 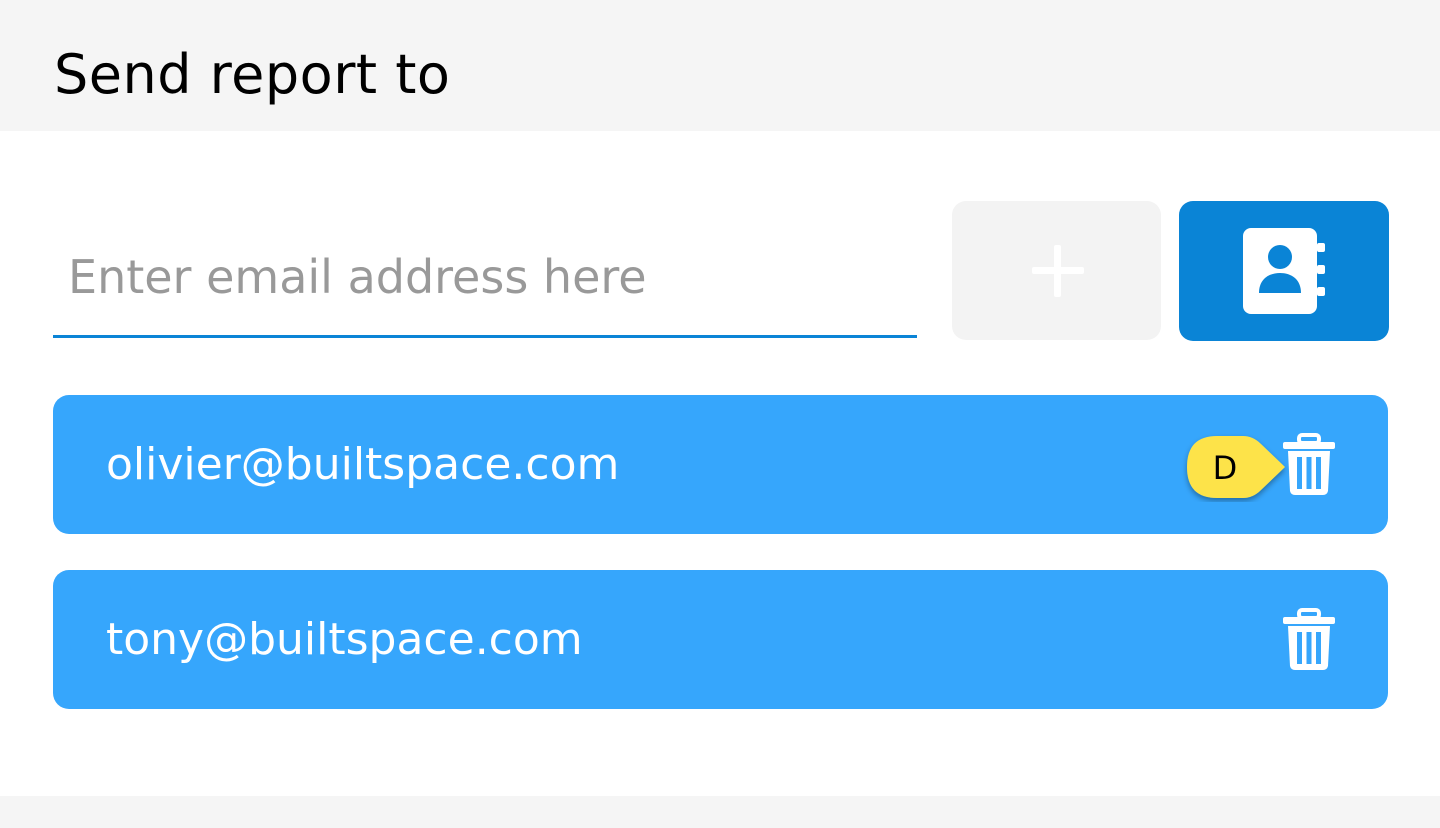 What do you see at coordinates (1056, 270) in the screenshot?
I see `add-email-button` at bounding box center [1056, 270].